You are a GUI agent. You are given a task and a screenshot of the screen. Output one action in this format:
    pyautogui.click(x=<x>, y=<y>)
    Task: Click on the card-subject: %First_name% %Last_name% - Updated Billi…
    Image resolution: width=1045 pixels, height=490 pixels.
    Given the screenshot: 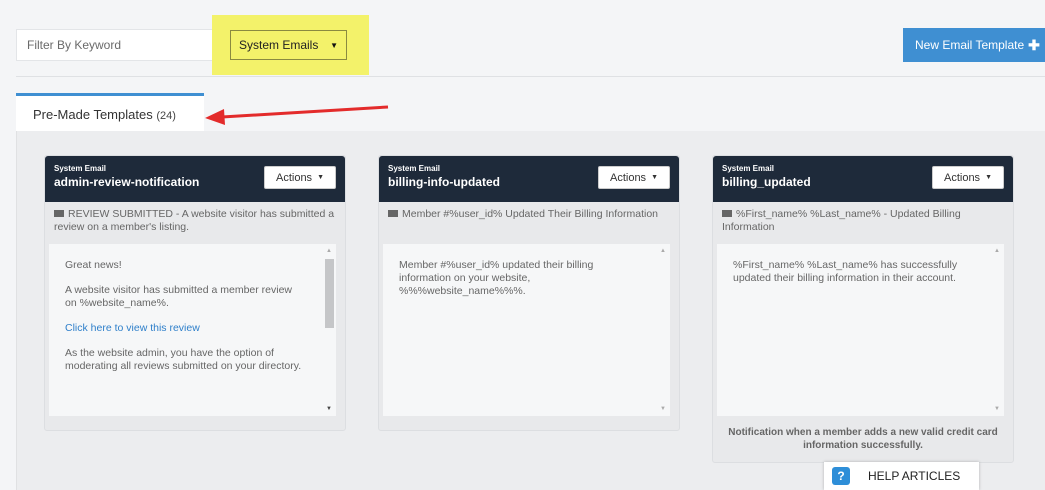 What is the action you would take?
    pyautogui.click(x=863, y=221)
    